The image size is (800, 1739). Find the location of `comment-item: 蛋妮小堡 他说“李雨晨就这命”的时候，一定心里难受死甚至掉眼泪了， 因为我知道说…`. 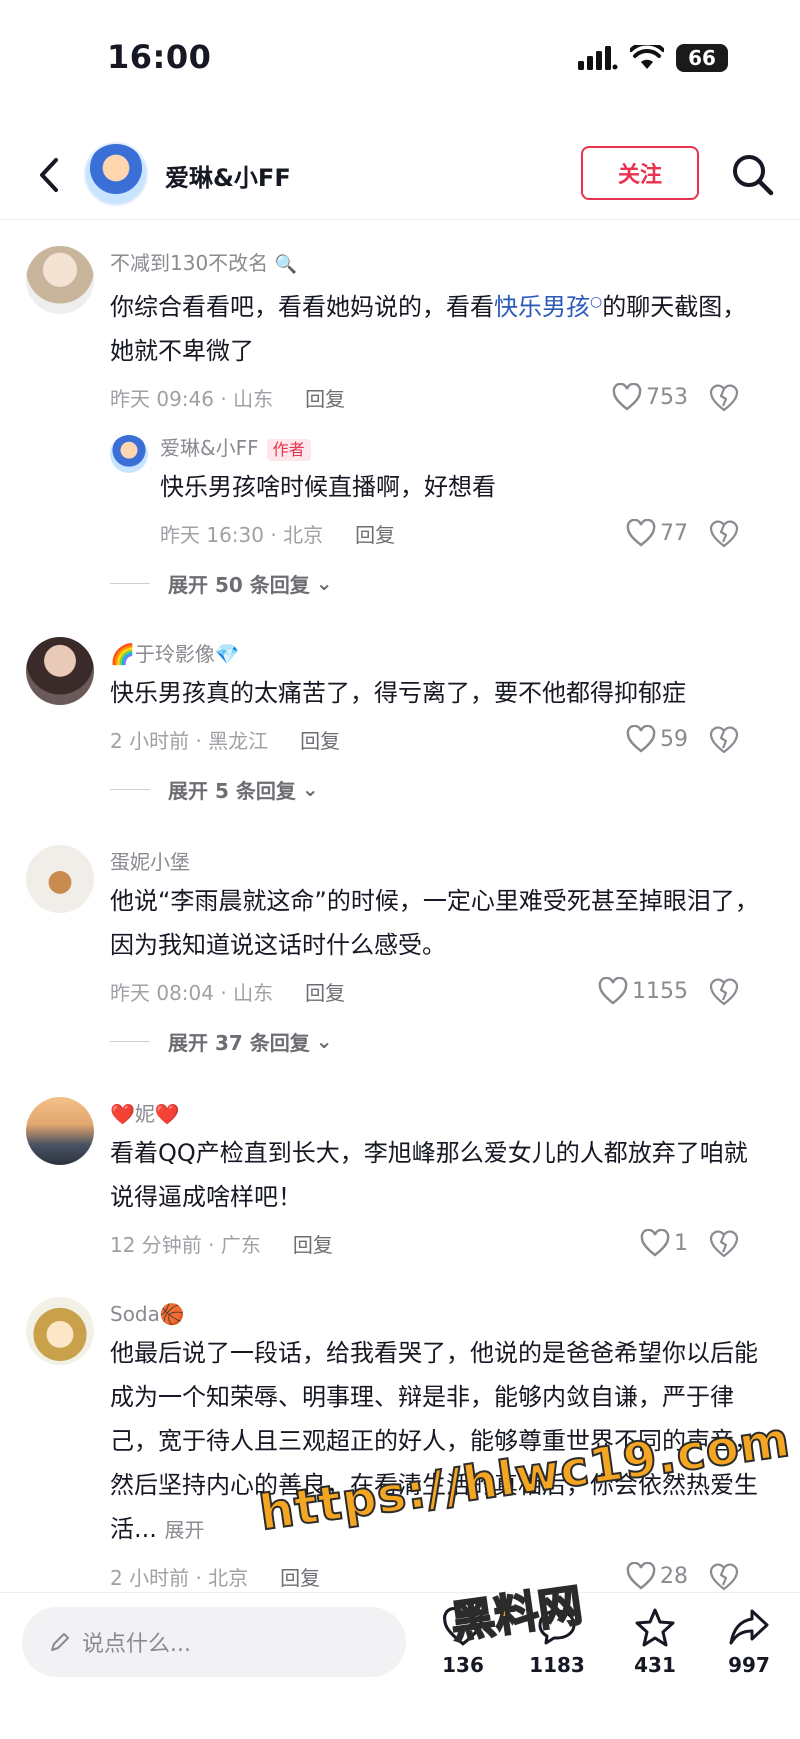

comment-item: 蛋妮小堡 他说“李雨晨就这命”的时候，一定心里难受死甚至掉眼泪了， 因为我知道说… is located at coordinates (400, 941).